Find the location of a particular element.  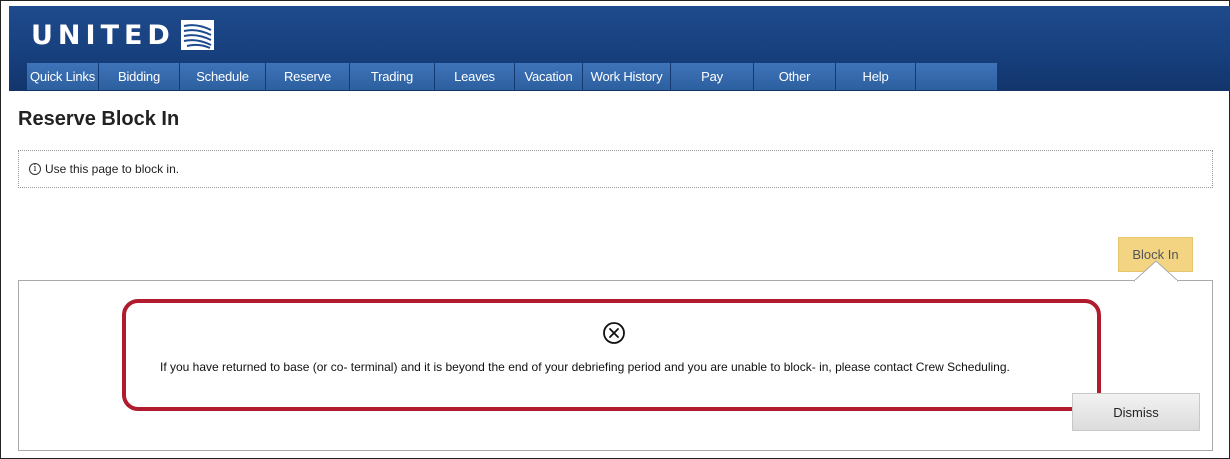

info-banner: i Use this page to block in. is located at coordinates (615, 169).